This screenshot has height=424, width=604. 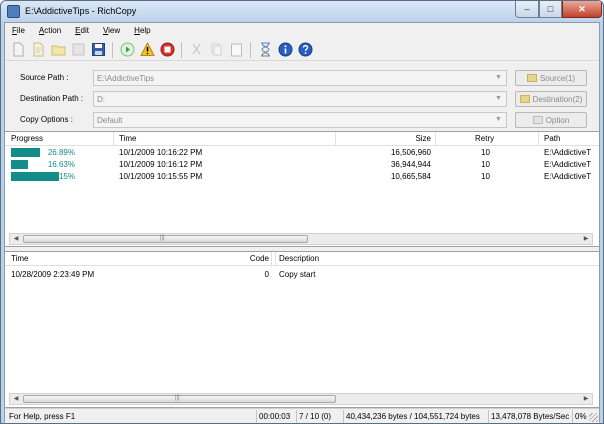 I want to click on status-help: For Help, press F1, so click(x=42, y=416).